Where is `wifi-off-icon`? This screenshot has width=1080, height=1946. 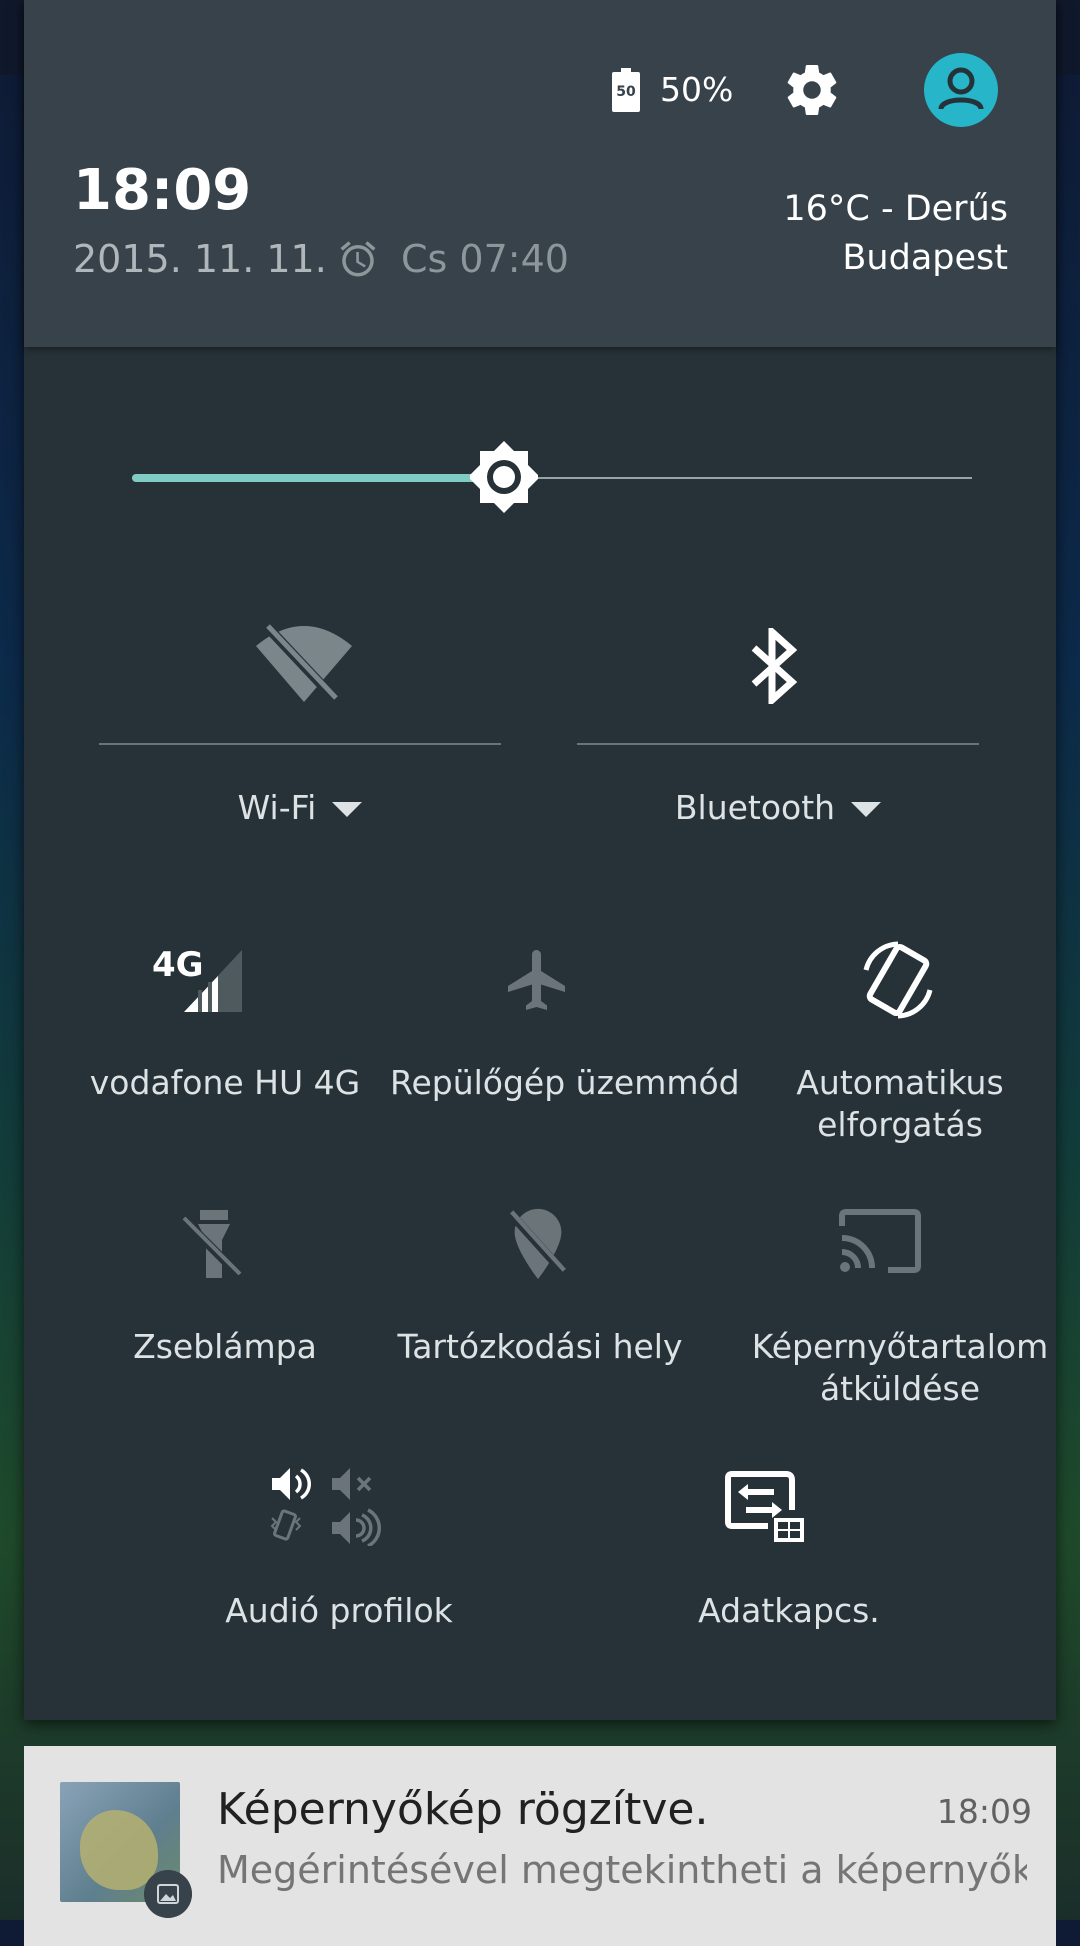
wifi-off-icon is located at coordinates (304, 662).